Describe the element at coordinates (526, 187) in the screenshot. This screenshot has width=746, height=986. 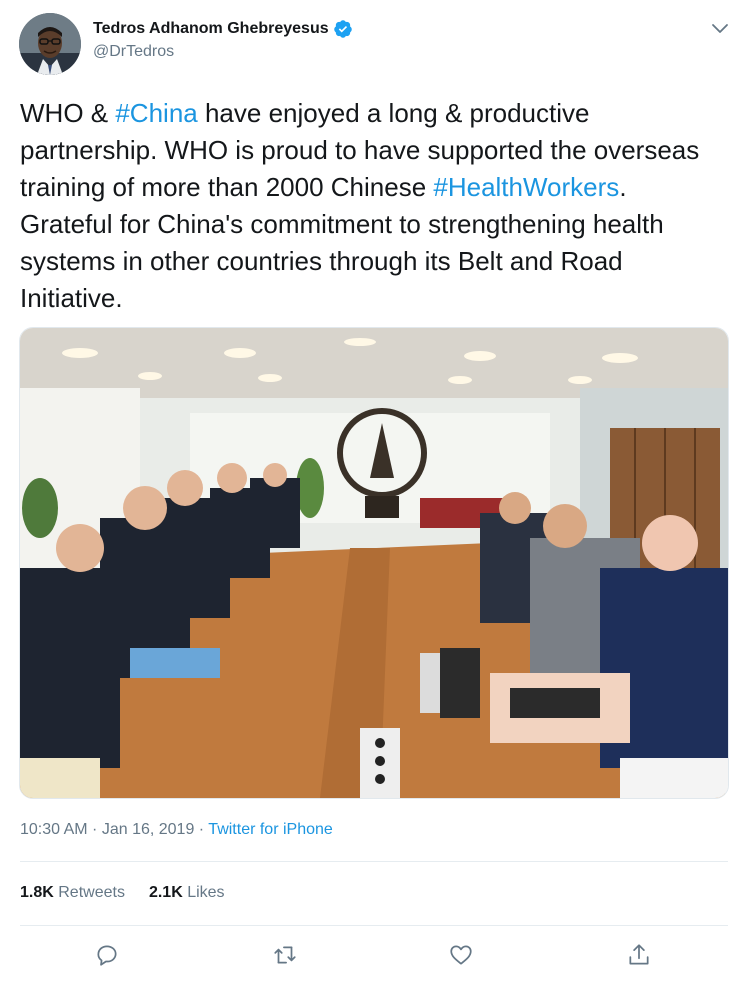
I see `hashtag-link: #HealthWorkers` at that location.